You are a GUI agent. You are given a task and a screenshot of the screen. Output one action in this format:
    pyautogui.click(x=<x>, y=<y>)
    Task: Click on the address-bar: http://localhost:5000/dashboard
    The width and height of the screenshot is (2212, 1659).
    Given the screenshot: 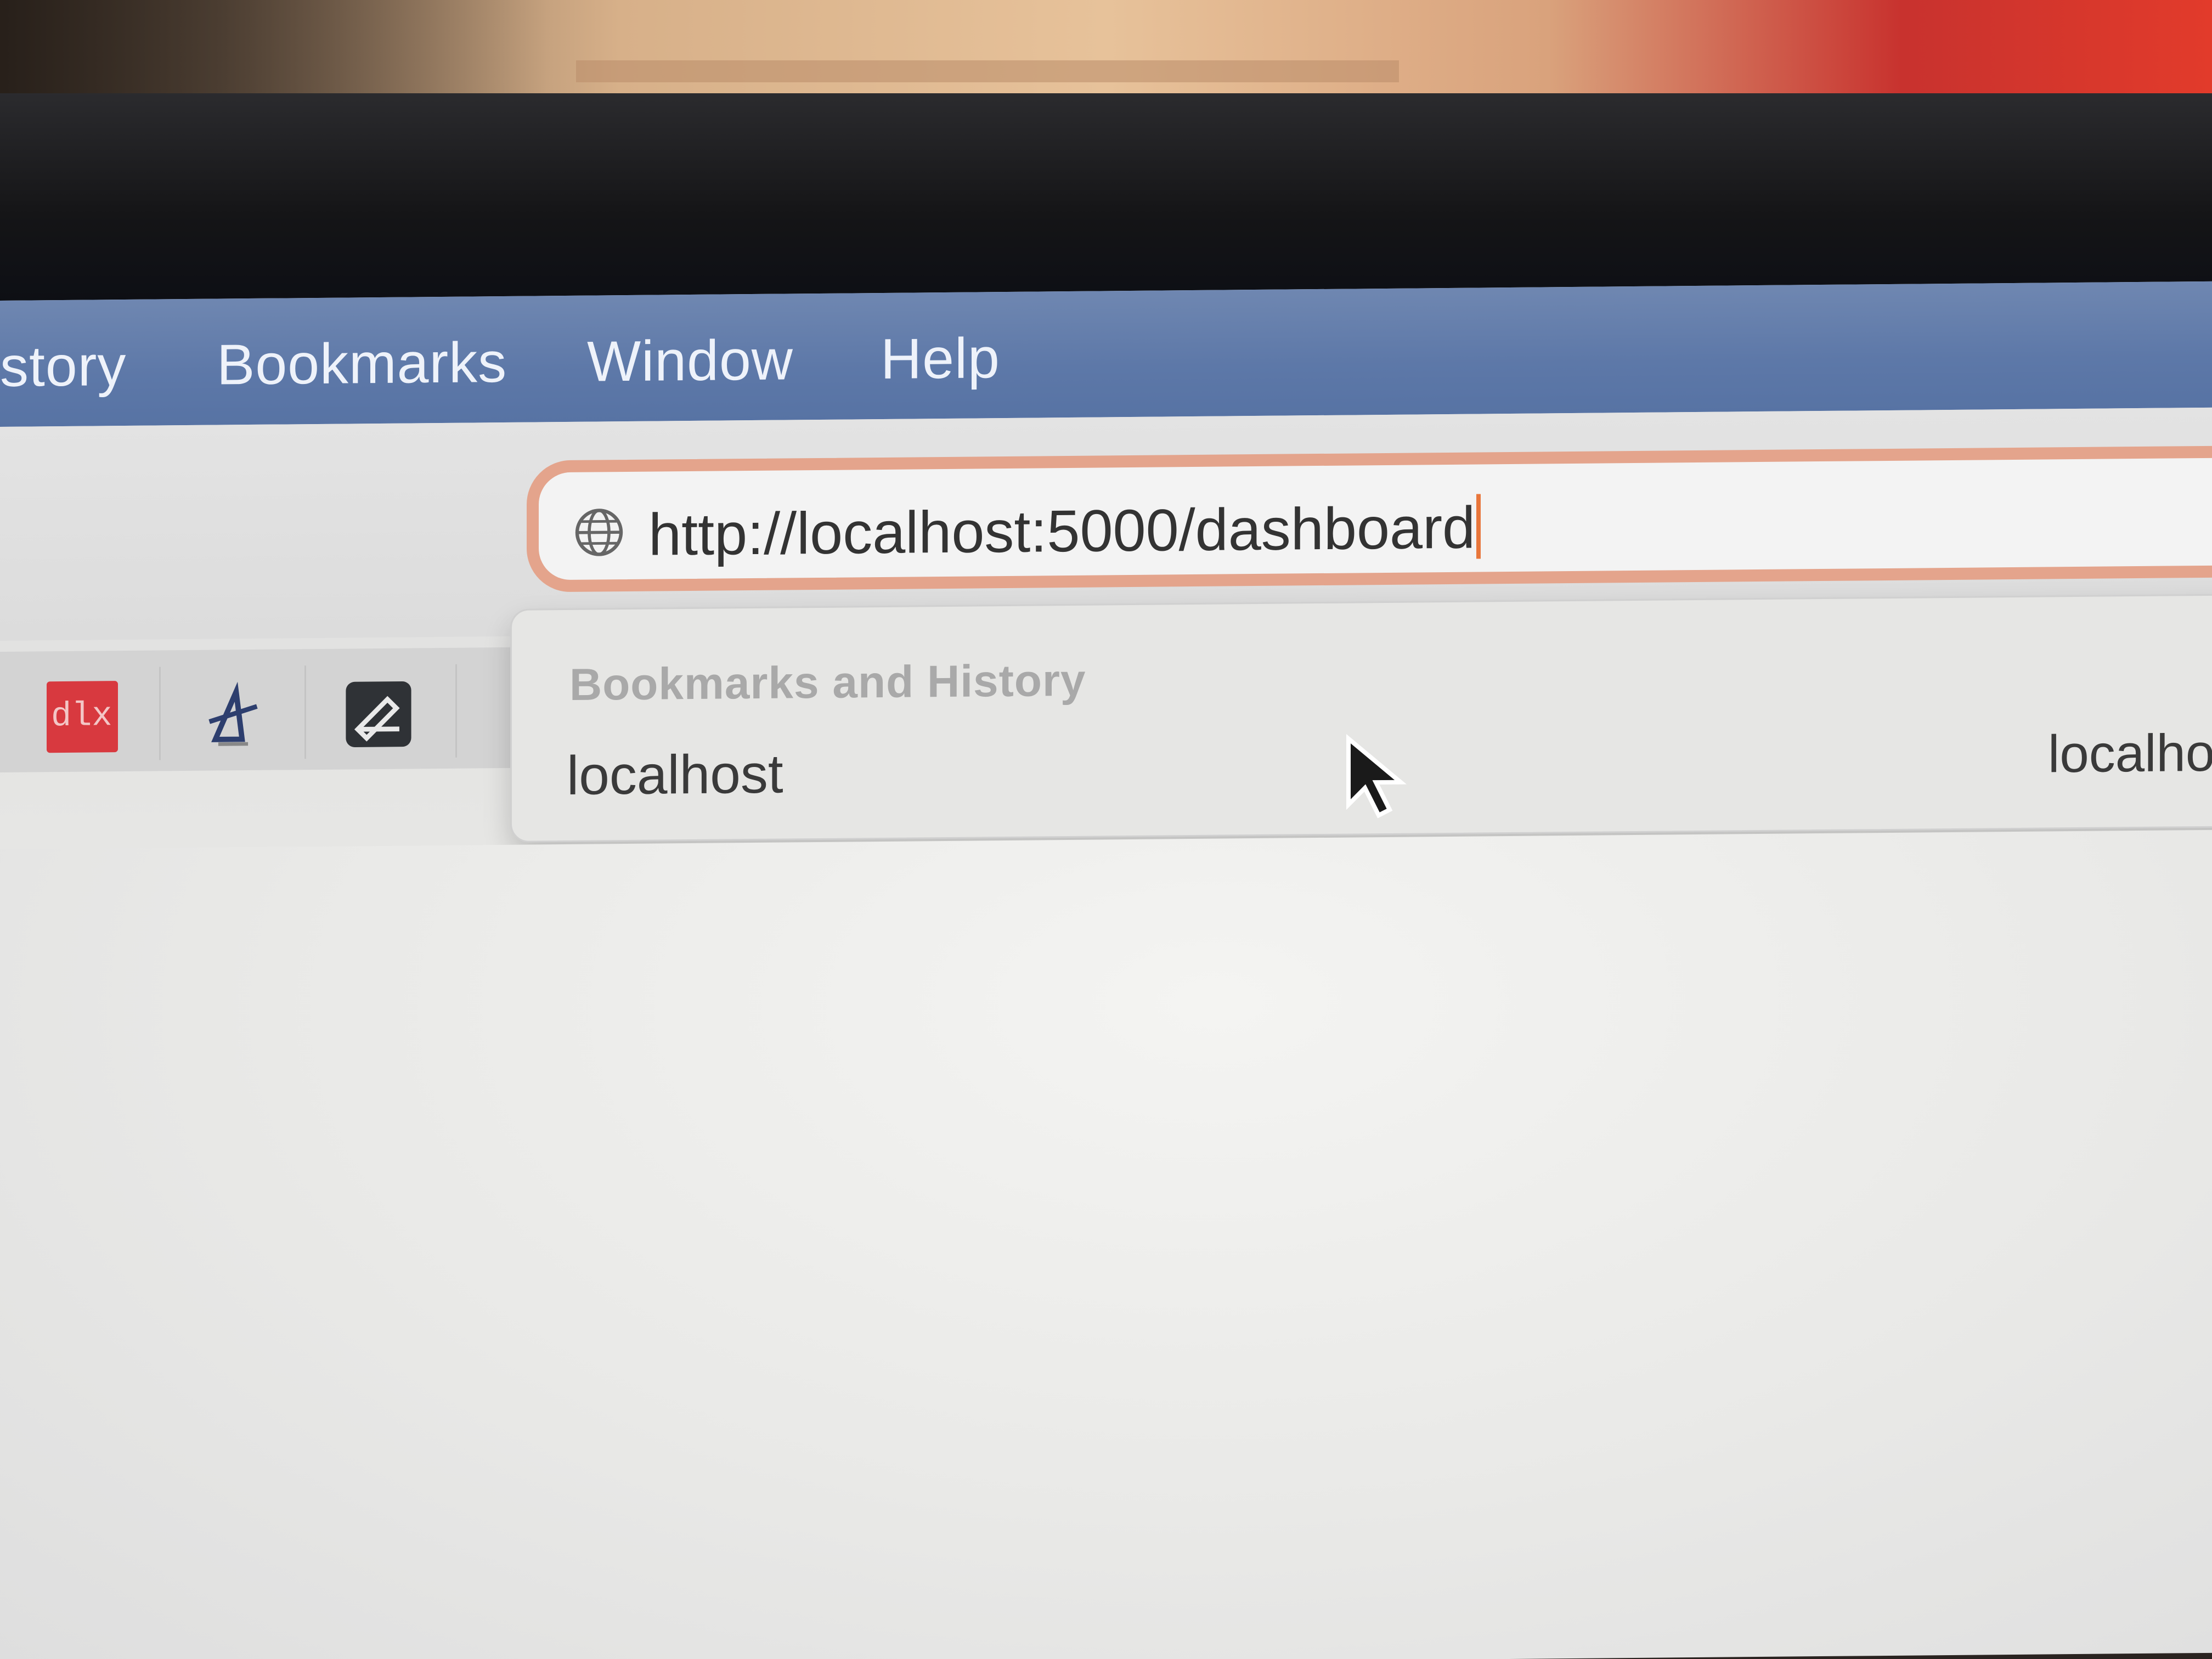 What is the action you would take?
    pyautogui.click(x=1369, y=519)
    